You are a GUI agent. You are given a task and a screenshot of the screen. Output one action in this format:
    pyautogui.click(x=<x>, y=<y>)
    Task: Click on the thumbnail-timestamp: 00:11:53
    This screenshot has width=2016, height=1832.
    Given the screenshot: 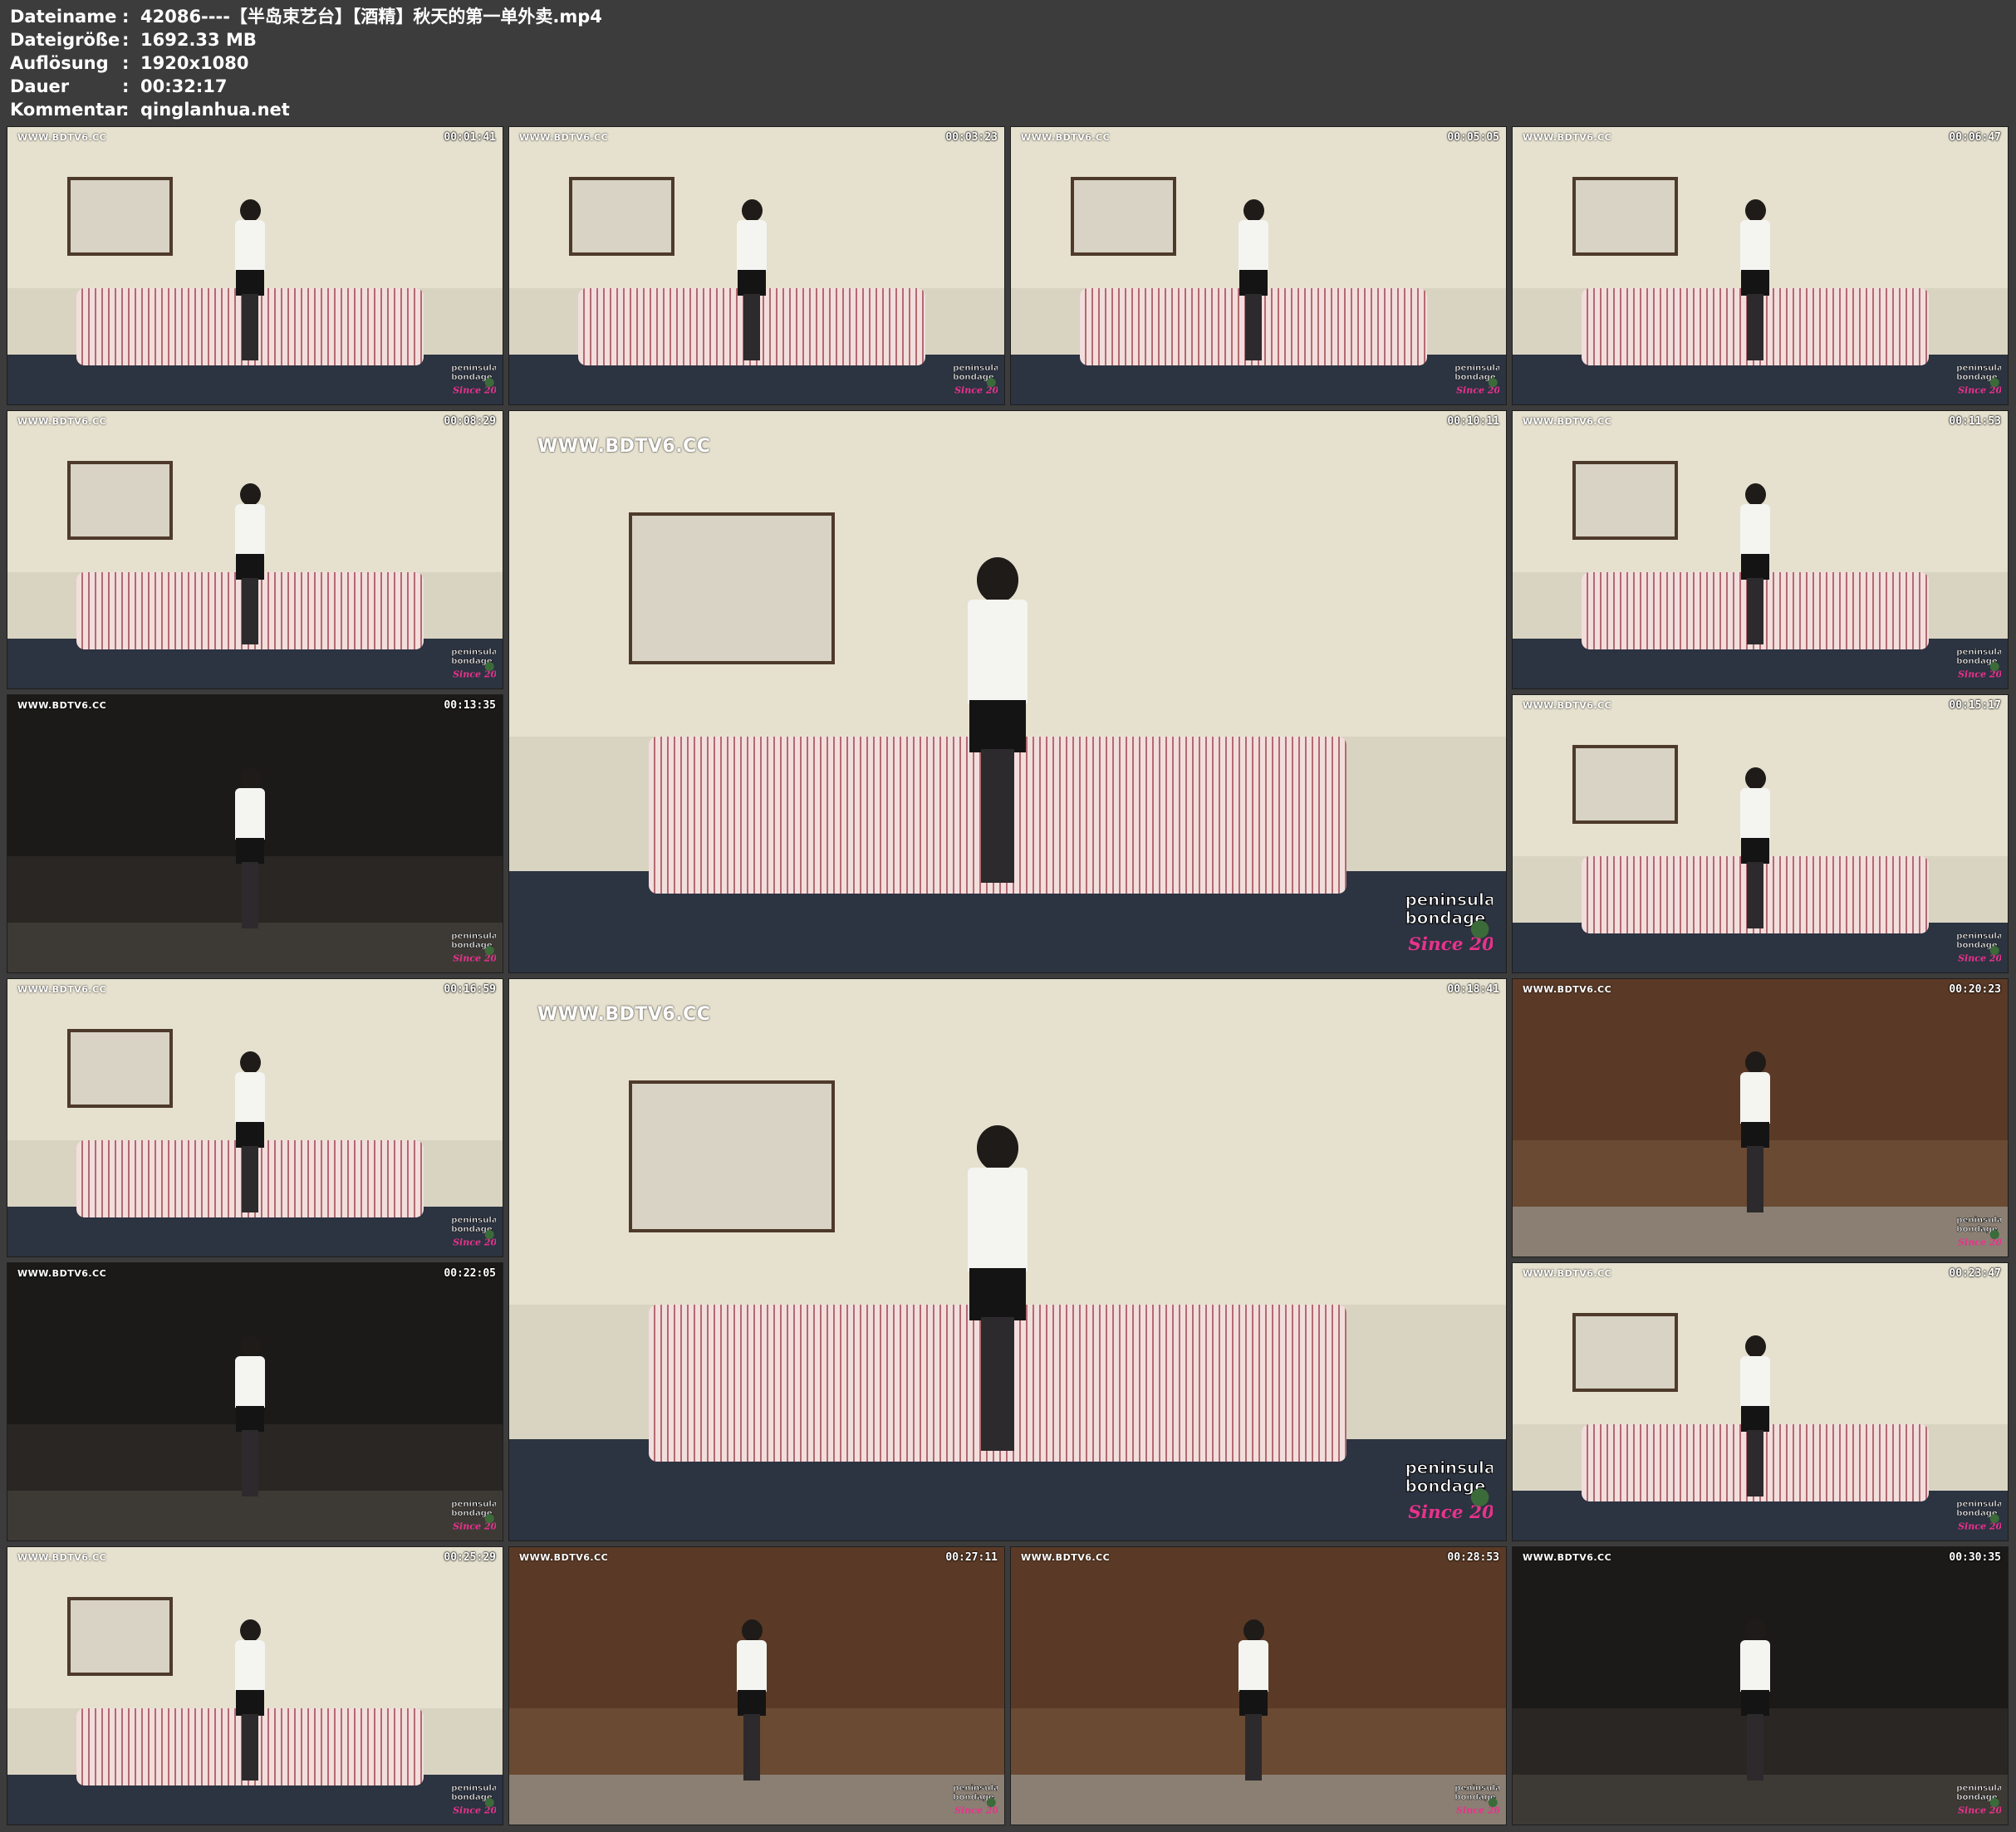 What is the action you would take?
    pyautogui.click(x=1975, y=421)
    